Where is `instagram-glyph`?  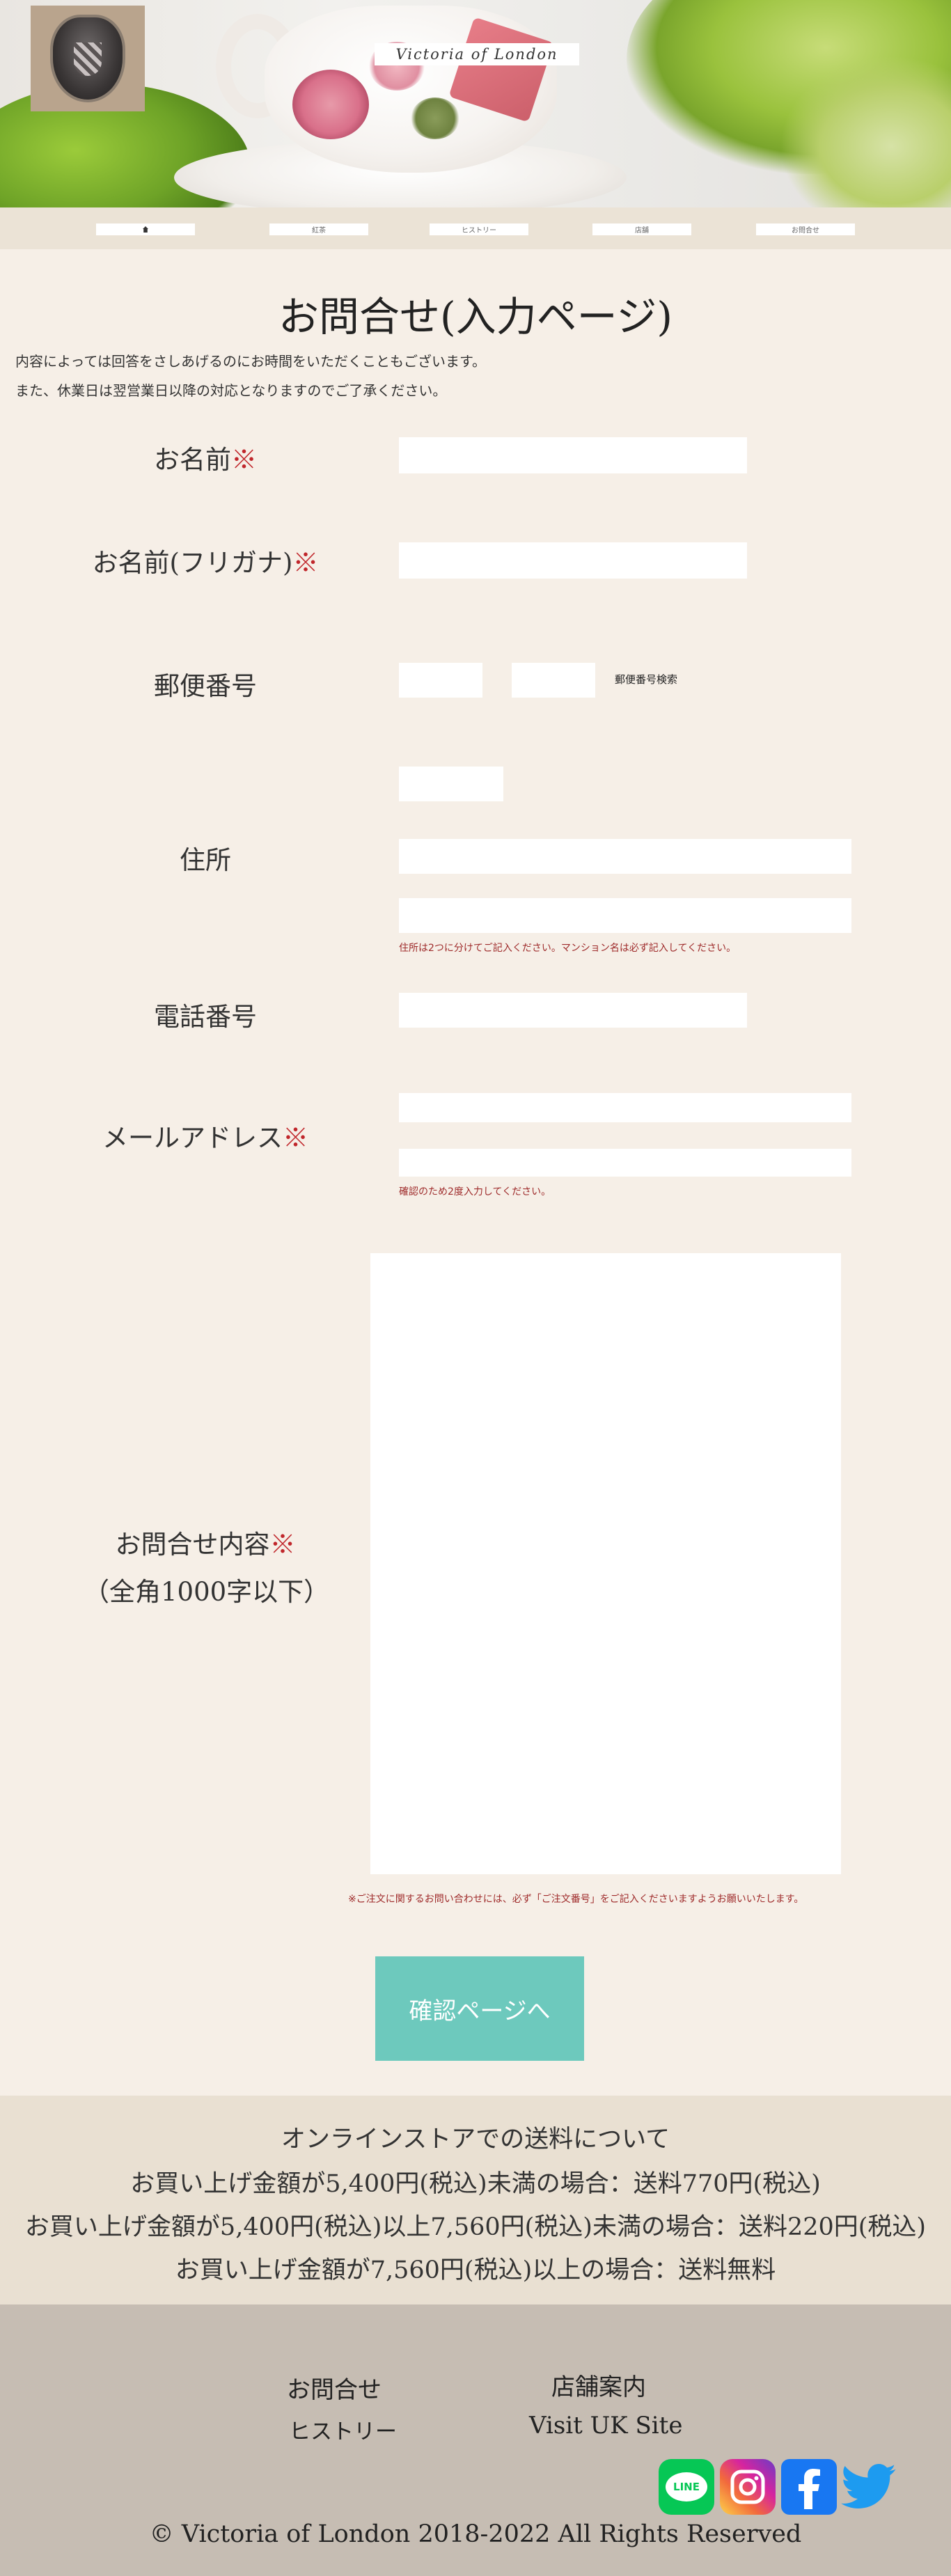
instagram-glyph is located at coordinates (747, 2486).